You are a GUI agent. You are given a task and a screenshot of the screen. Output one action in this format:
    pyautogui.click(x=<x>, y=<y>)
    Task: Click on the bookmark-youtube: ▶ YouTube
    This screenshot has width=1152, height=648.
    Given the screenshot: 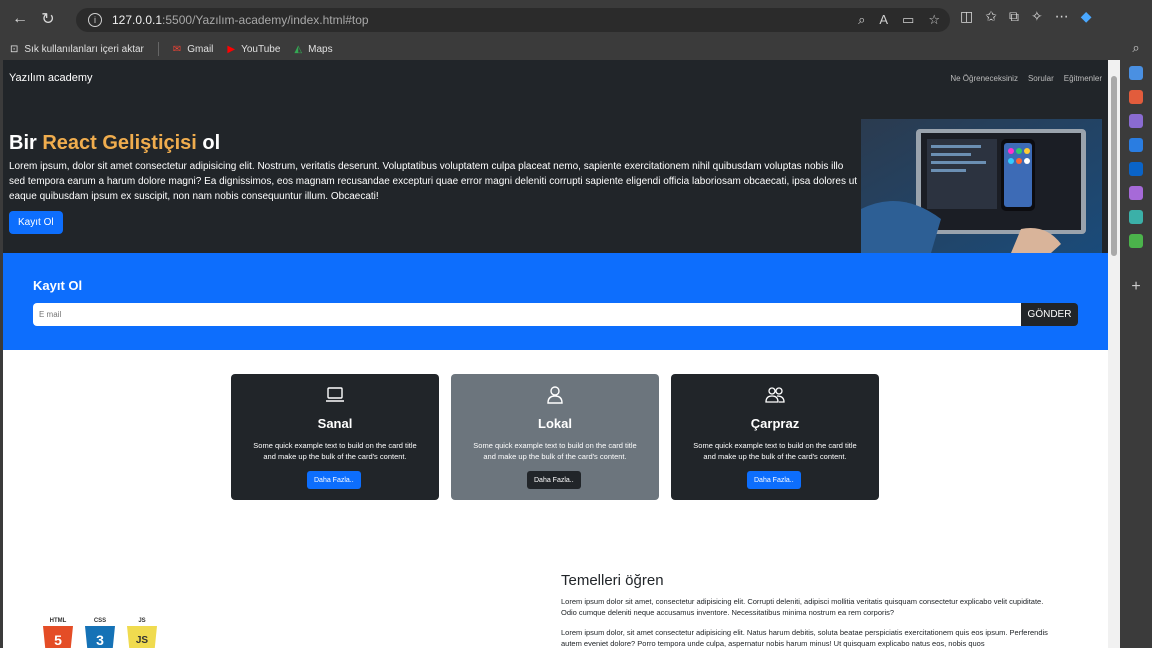 What is the action you would take?
    pyautogui.click(x=253, y=49)
    